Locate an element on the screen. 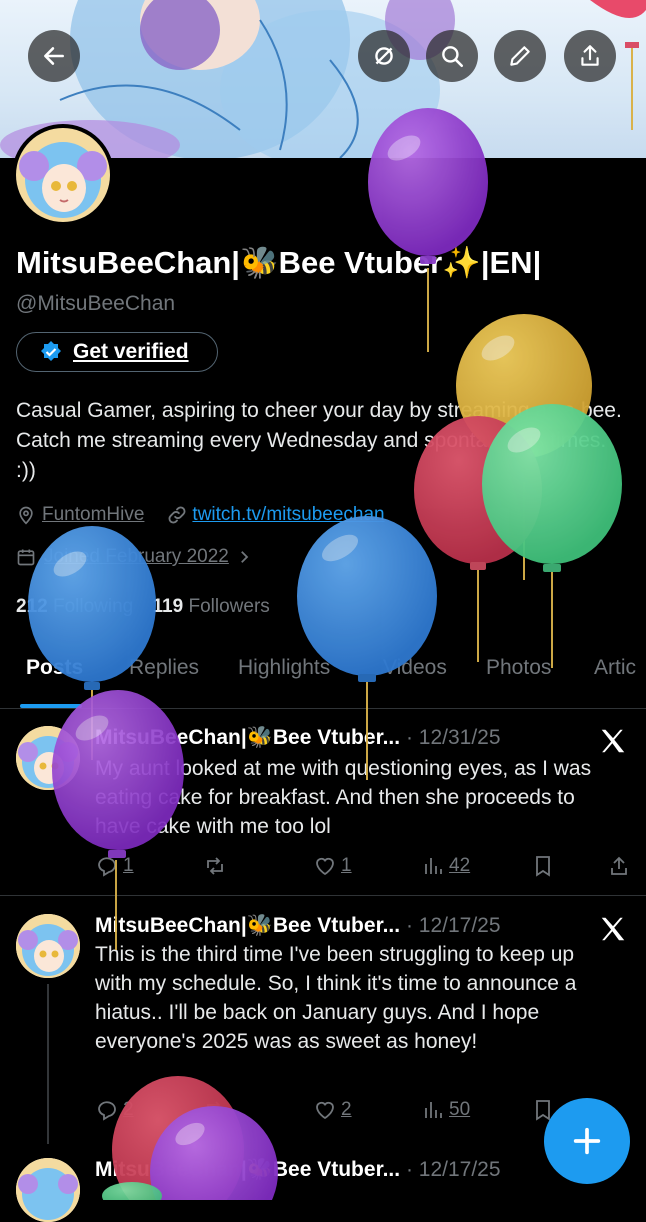  views-button: 42 is located at coordinates (445, 866).